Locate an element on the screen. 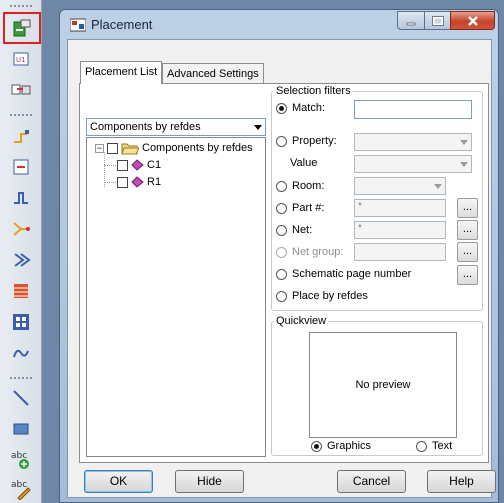  maximize-icon is located at coordinates (437, 20).